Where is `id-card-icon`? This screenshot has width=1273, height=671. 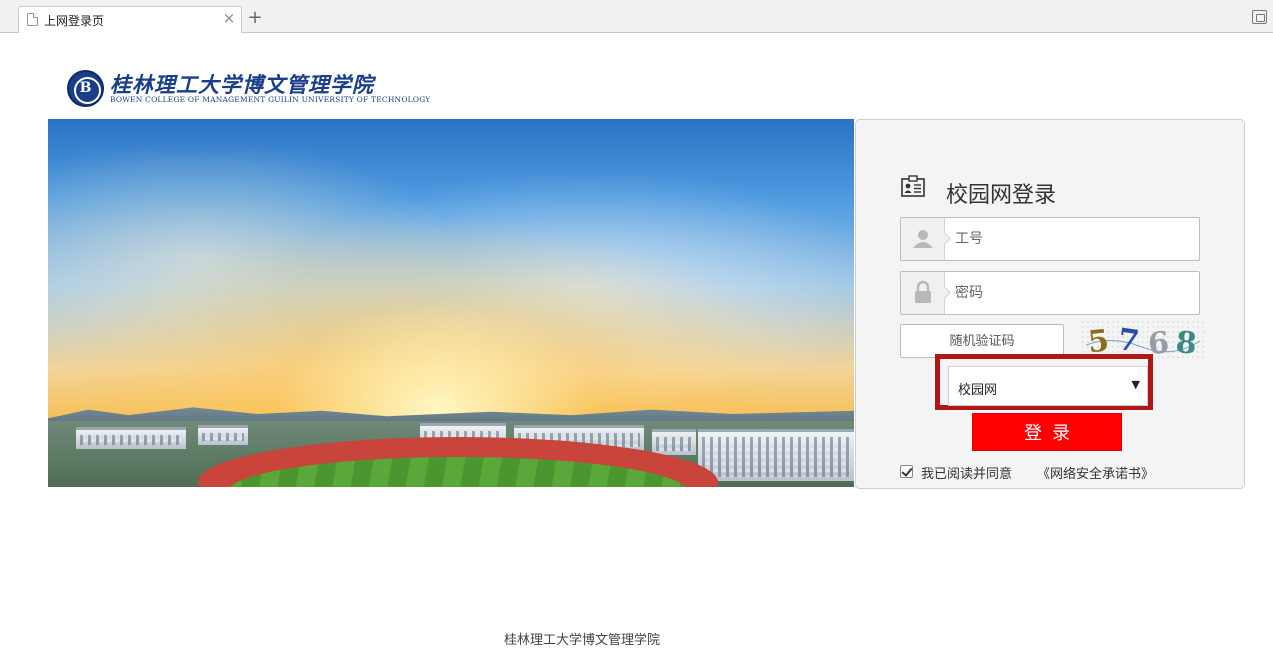
id-card-icon is located at coordinates (913, 186).